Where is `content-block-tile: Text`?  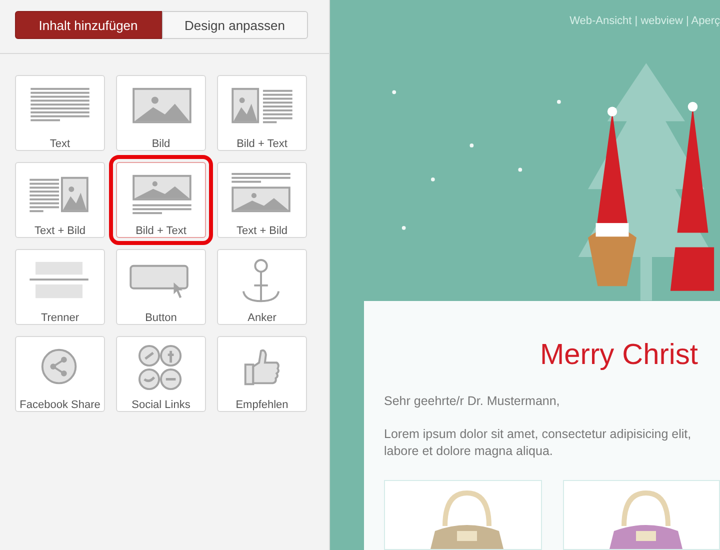 content-block-tile: Text is located at coordinates (60, 113).